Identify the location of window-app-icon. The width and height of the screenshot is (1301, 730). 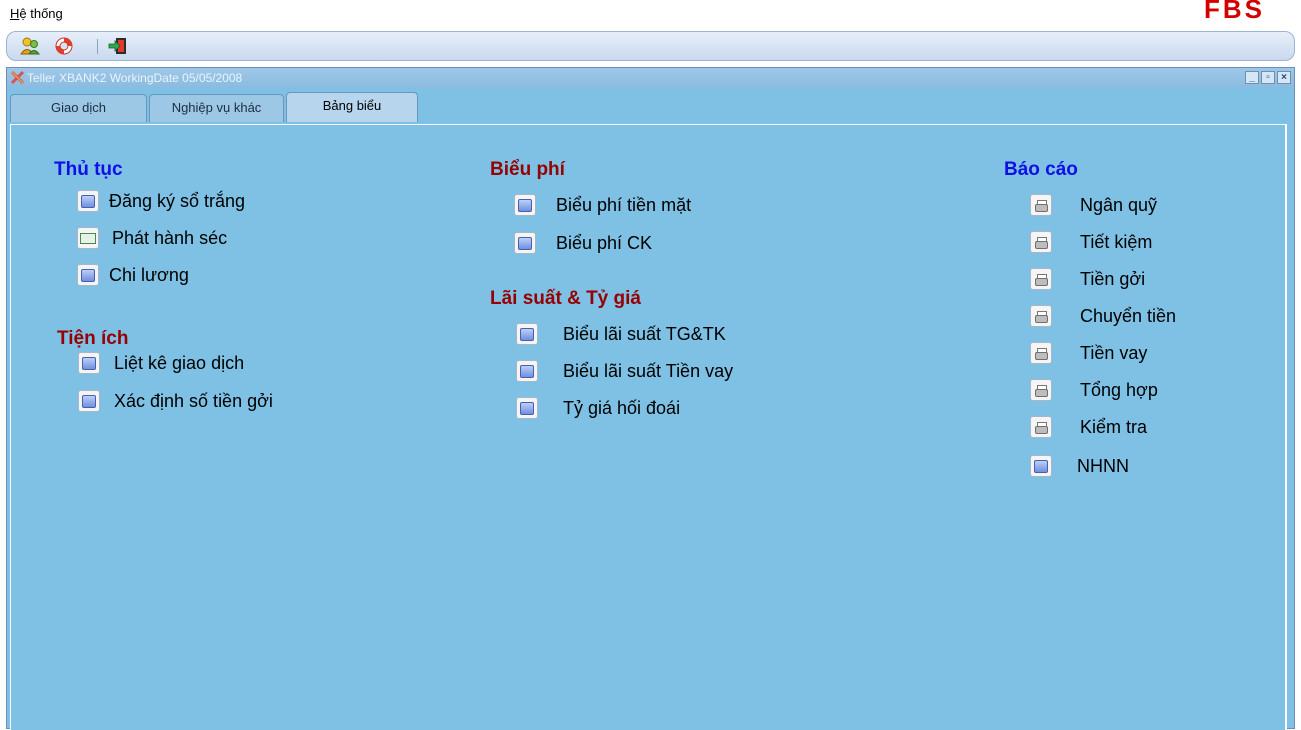
(17, 77).